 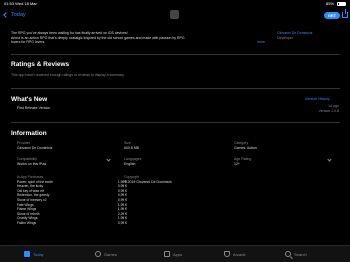 What do you see at coordinates (18, 15) in the screenshot?
I see `back-label: Today` at bounding box center [18, 15].